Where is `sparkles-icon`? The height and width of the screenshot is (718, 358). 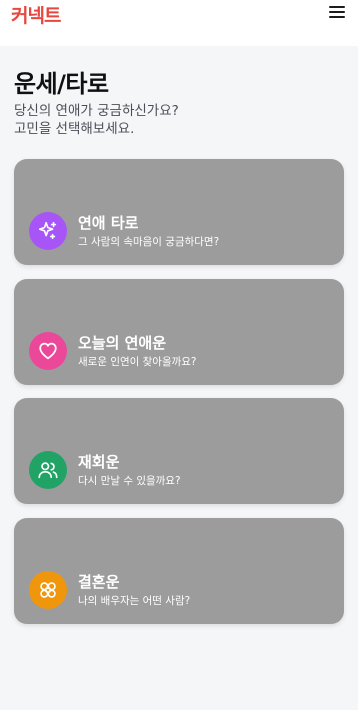
sparkles-icon is located at coordinates (48, 231).